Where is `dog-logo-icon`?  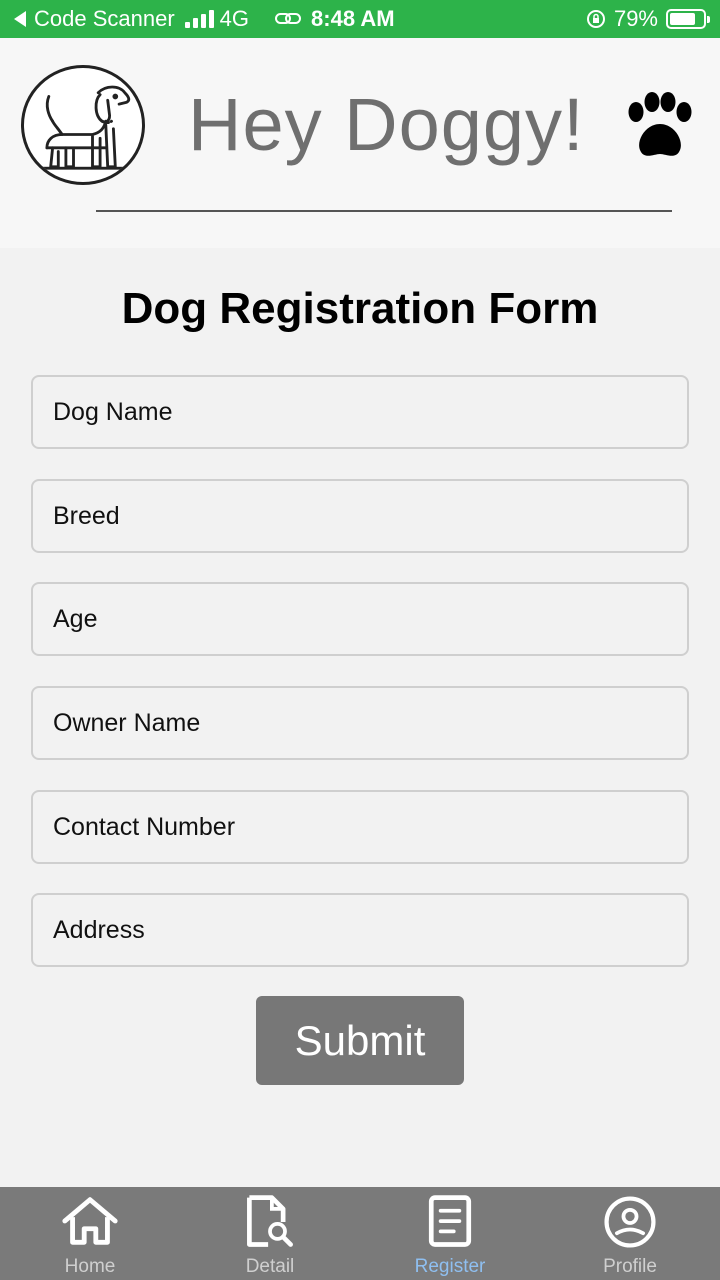
dog-logo-icon is located at coordinates (83, 125).